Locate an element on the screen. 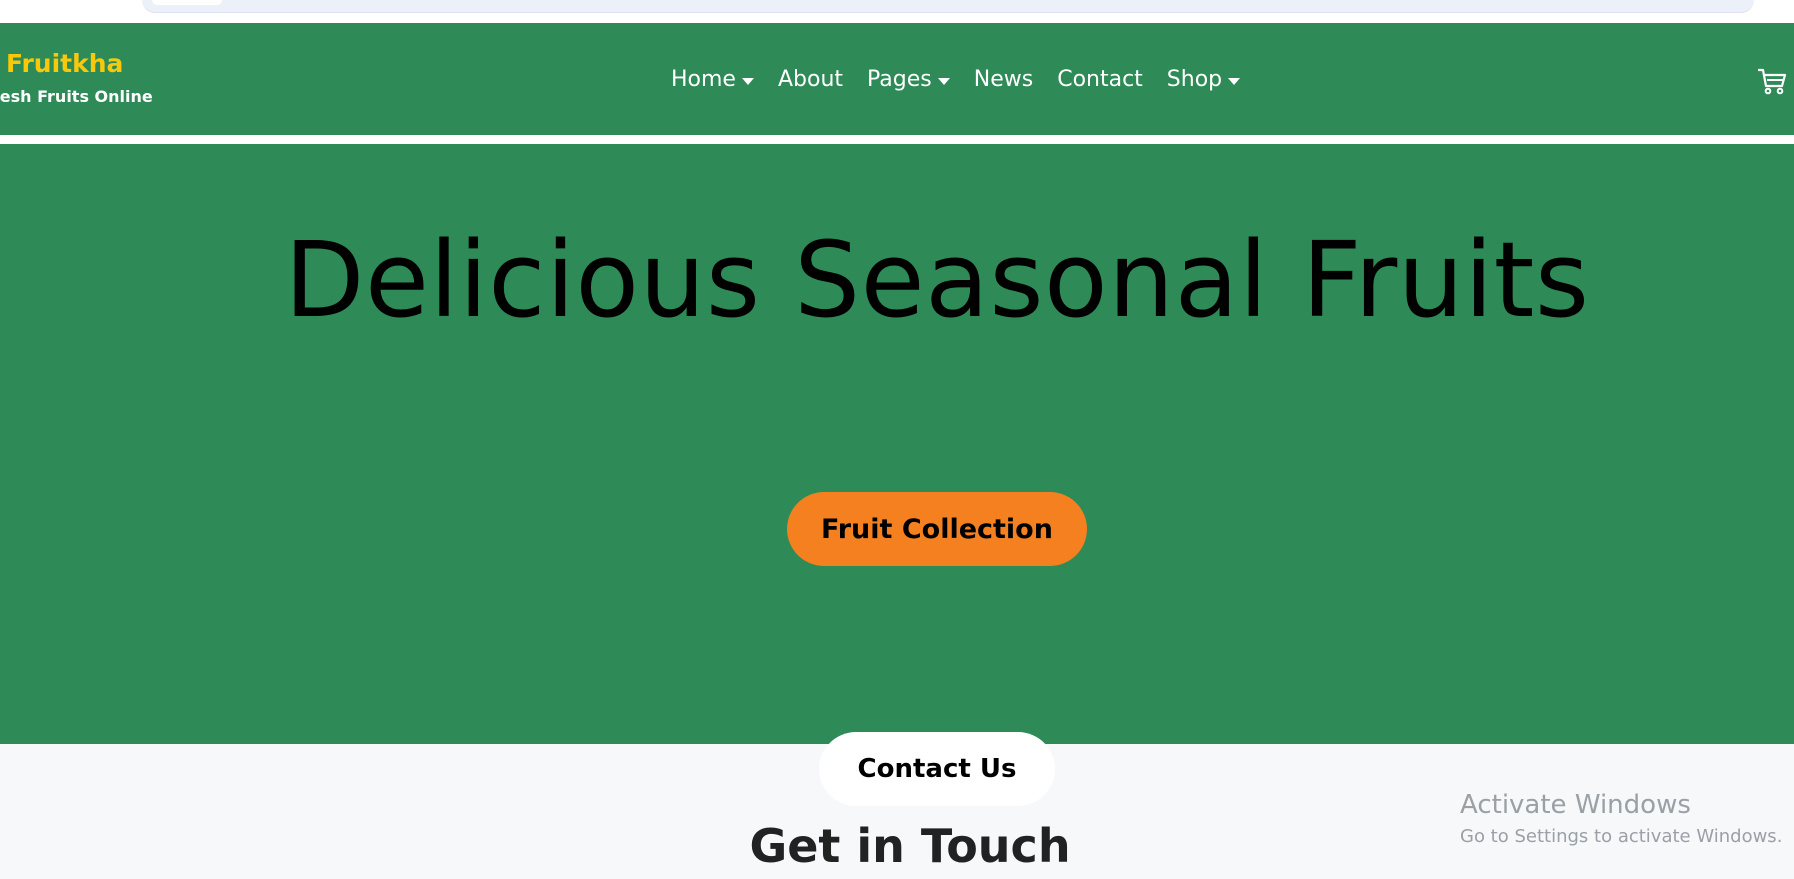  contact-us-button: Contact Us is located at coordinates (937, 769).